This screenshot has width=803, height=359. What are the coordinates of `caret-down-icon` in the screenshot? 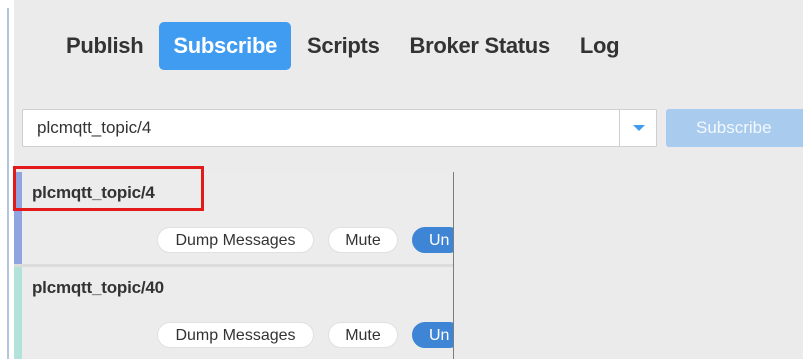 It's located at (638, 128).